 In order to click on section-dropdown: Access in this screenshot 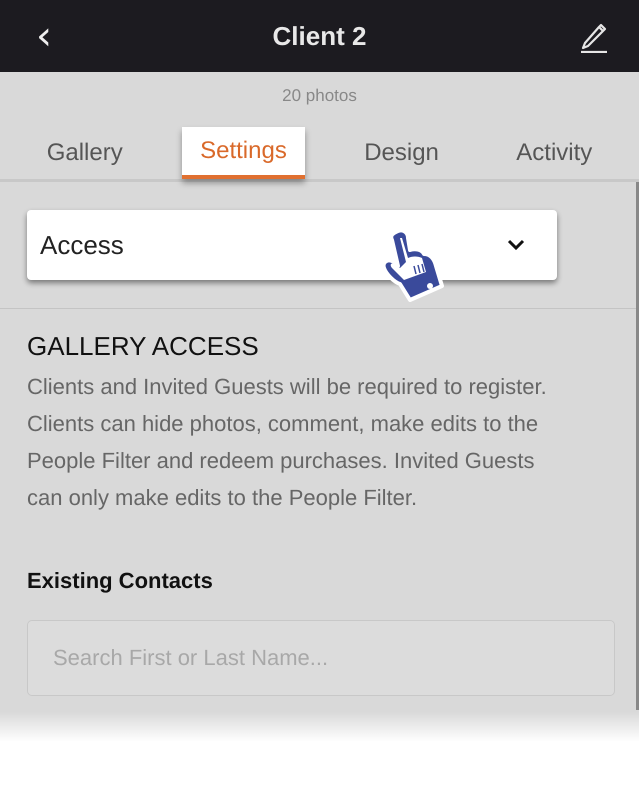, I will do `click(292, 245)`.